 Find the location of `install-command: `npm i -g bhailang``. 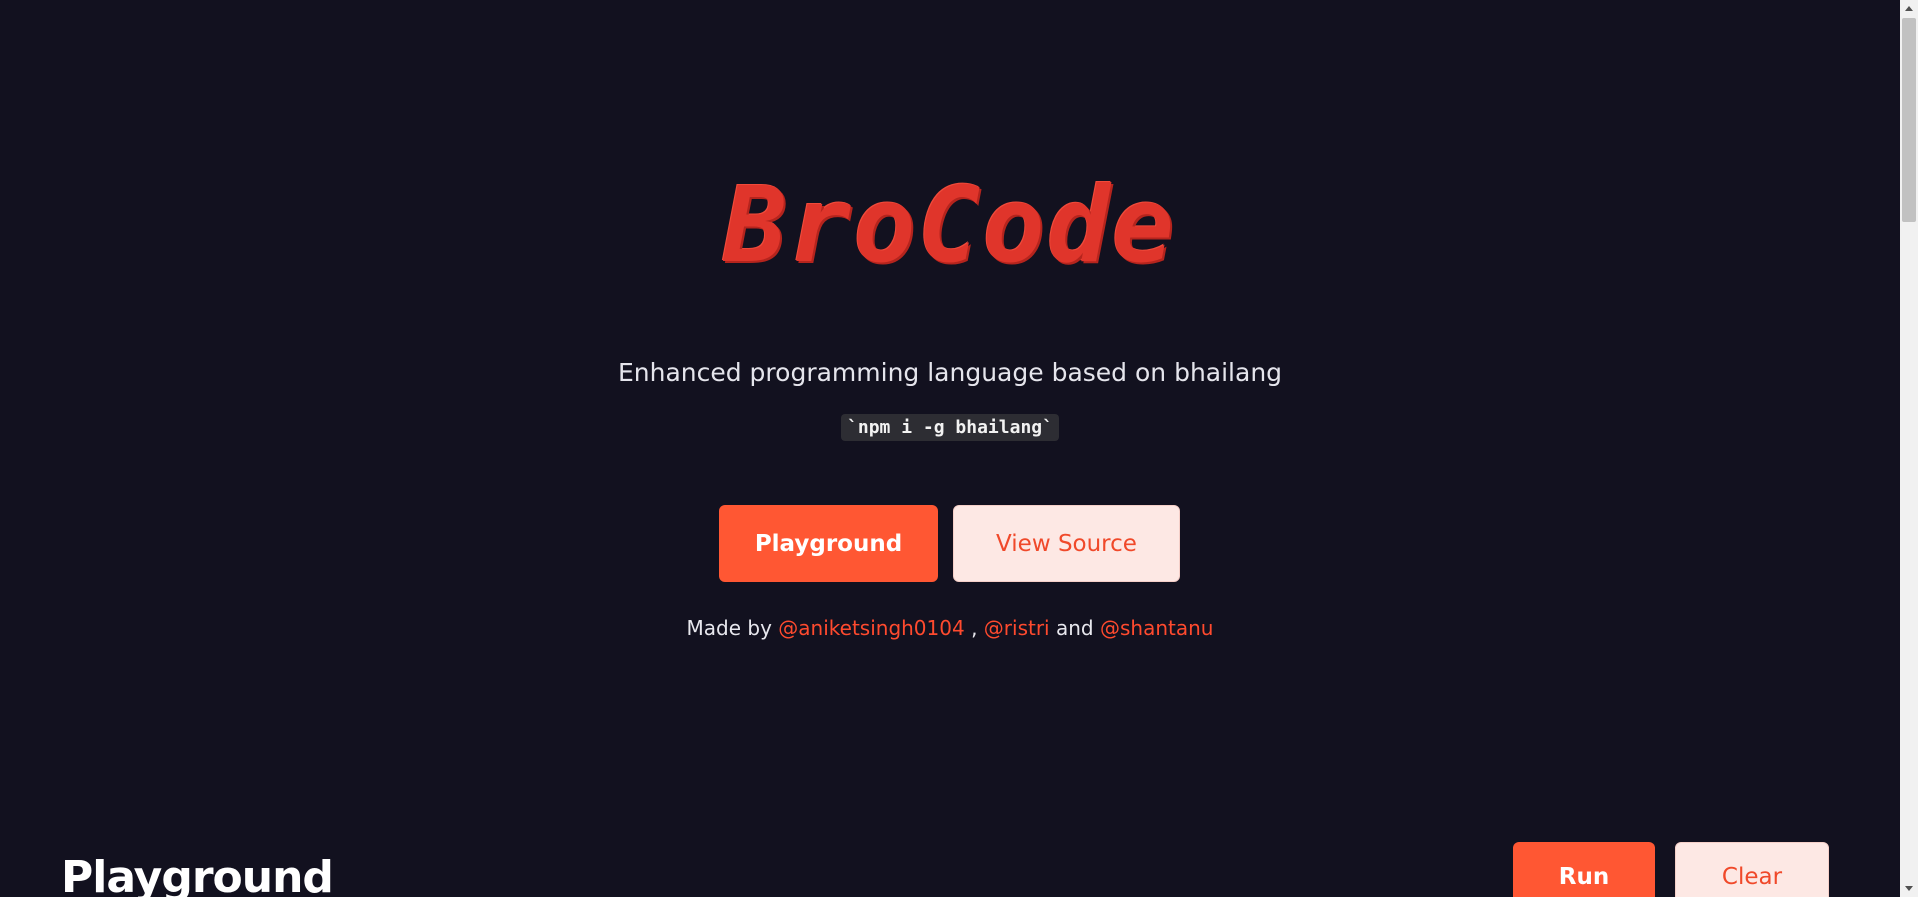

install-command: `npm i -g bhailang` is located at coordinates (950, 427).